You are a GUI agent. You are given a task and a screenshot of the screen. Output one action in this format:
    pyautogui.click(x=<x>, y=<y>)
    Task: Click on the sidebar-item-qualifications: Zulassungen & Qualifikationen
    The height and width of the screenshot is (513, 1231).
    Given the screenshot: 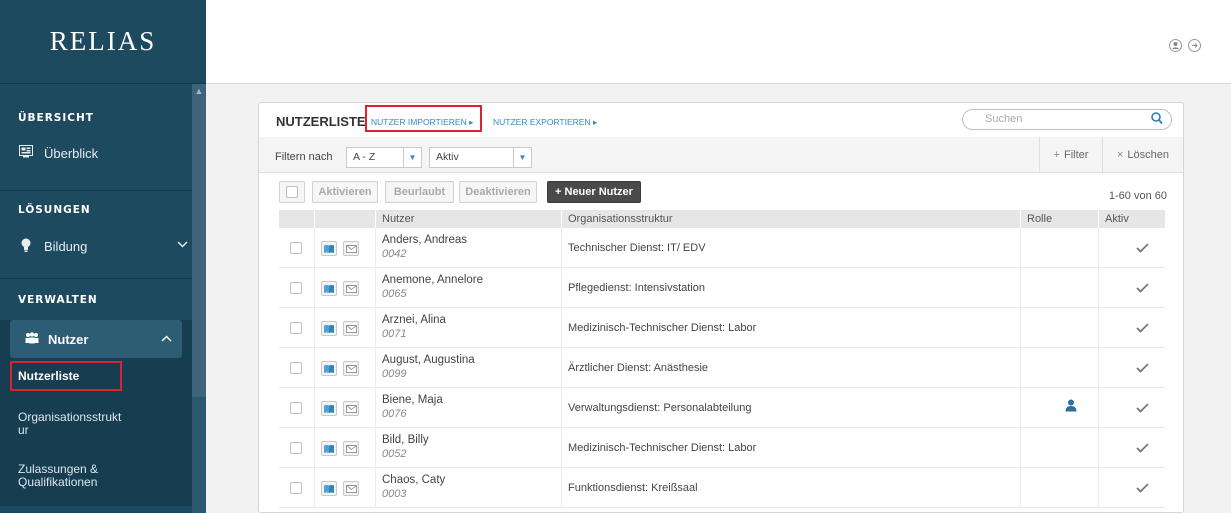 What is the action you would take?
    pyautogui.click(x=58, y=476)
    